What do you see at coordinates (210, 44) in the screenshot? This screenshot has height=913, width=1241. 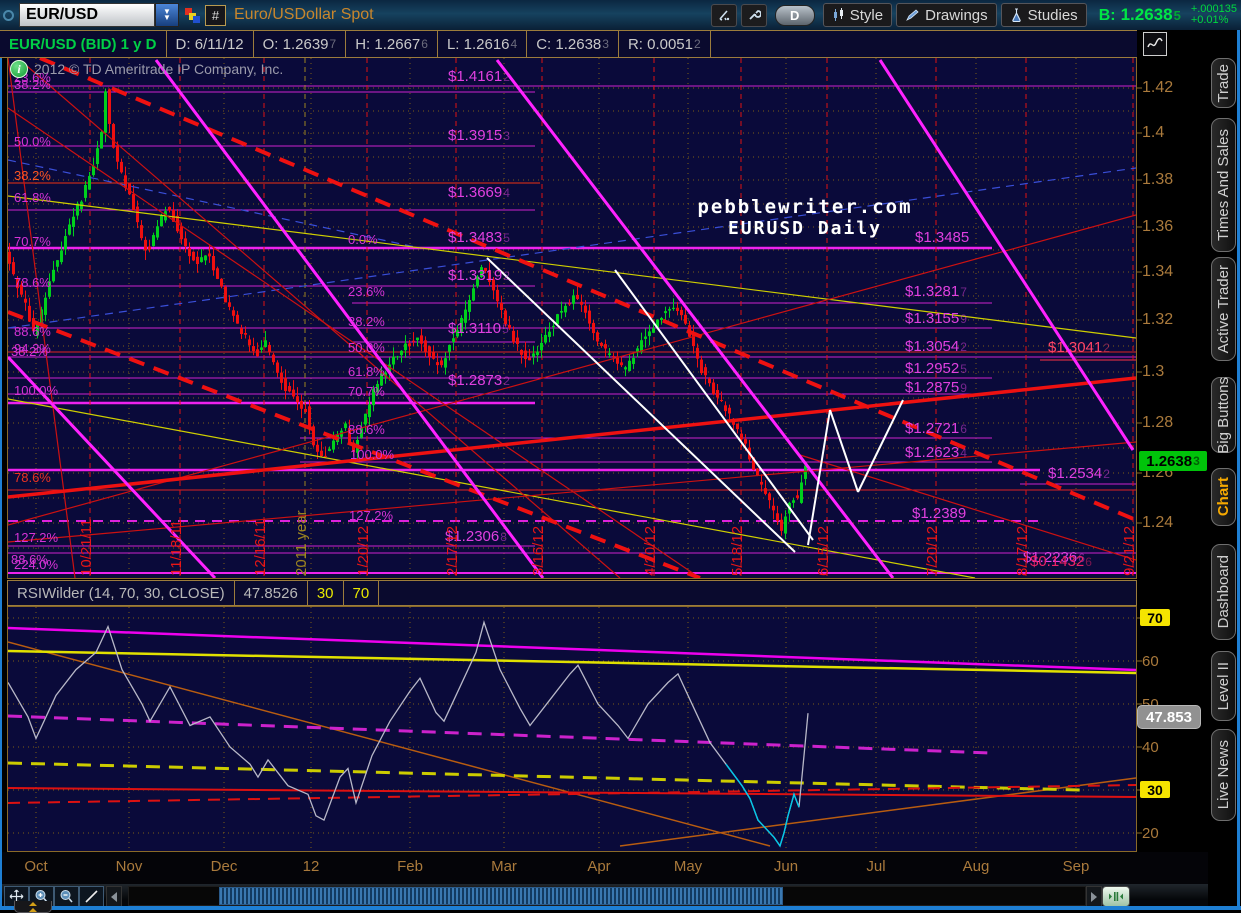 I see `ohlc-cell: D: 6/11/12` at bounding box center [210, 44].